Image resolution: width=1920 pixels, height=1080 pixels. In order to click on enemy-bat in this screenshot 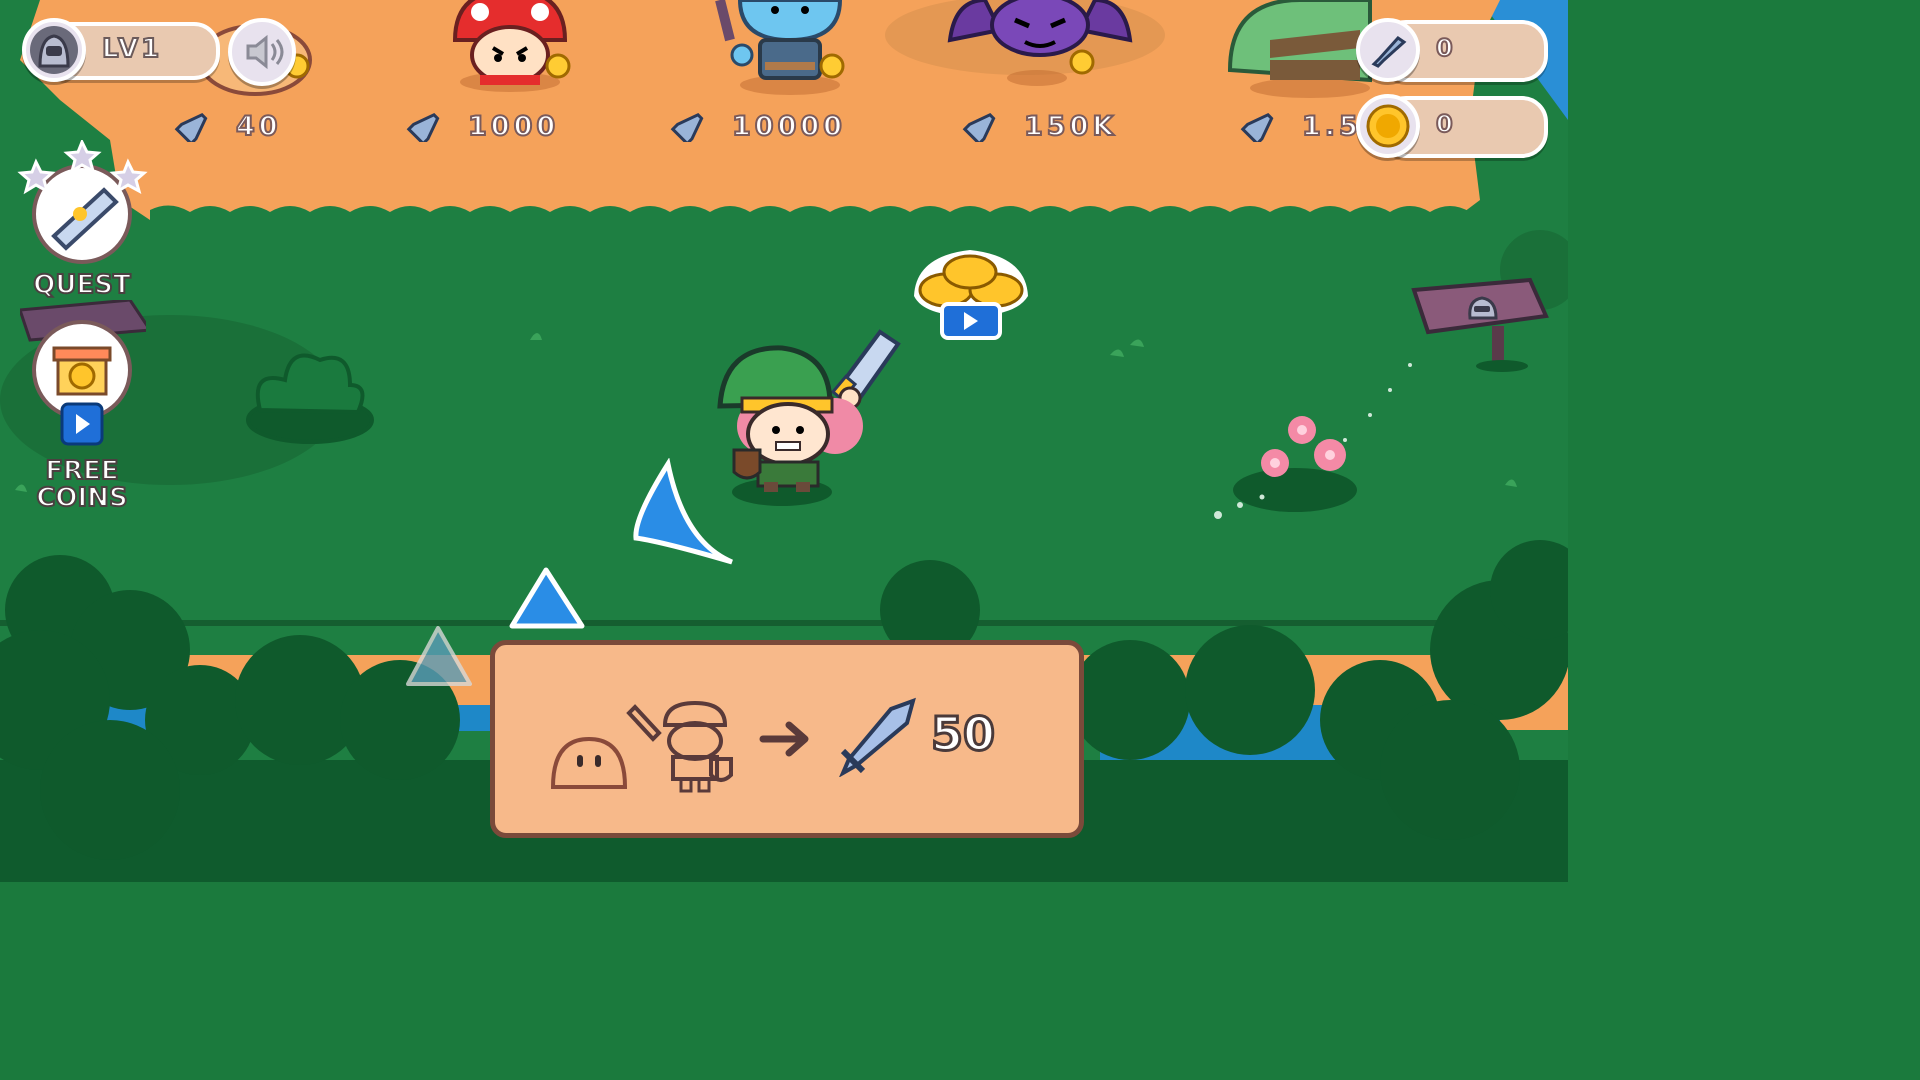, I will do `click(1025, 43)`.